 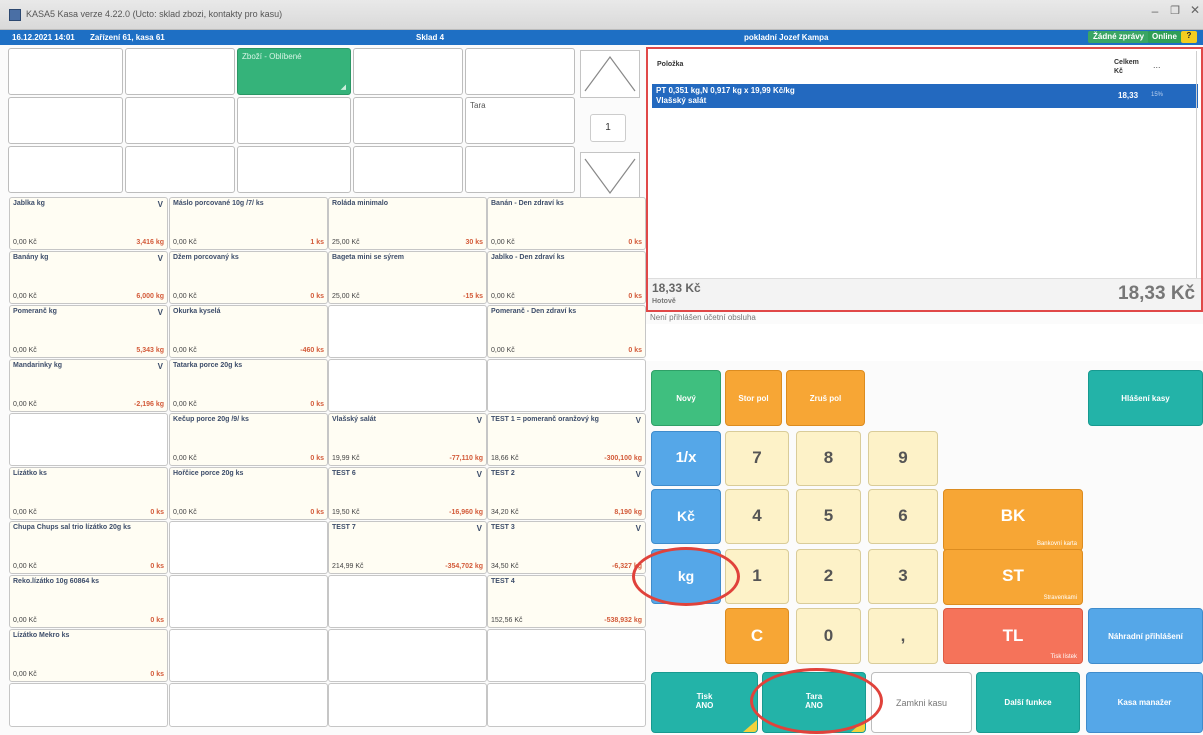 What do you see at coordinates (903, 458) in the screenshot?
I see `digit-9-button: 9` at bounding box center [903, 458].